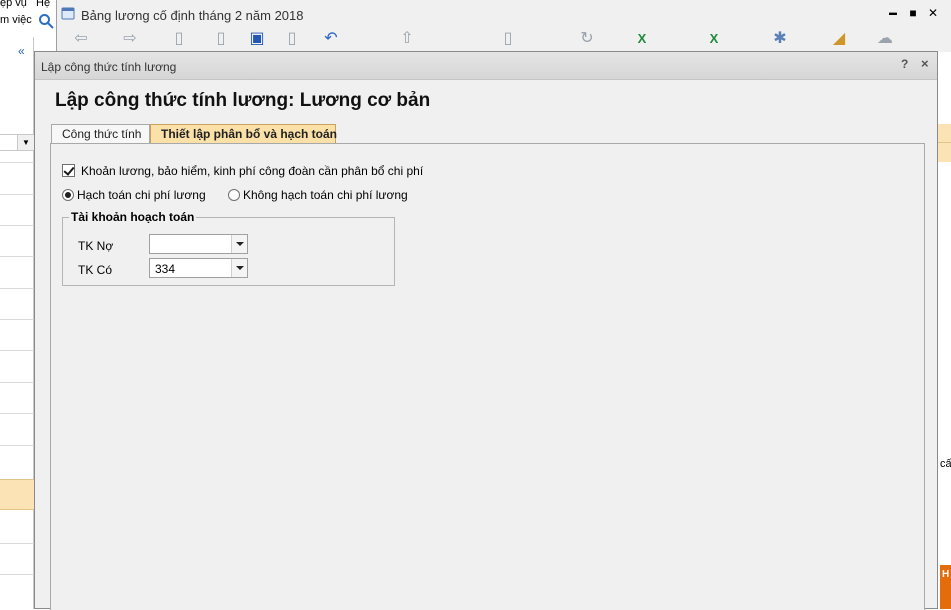  I want to click on radio-no-account-salary-expense-label: Không hạch toán chi phí lương, so click(325, 195).